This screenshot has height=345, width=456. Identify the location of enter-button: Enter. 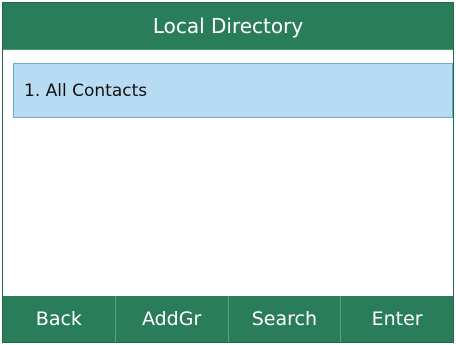
(396, 319).